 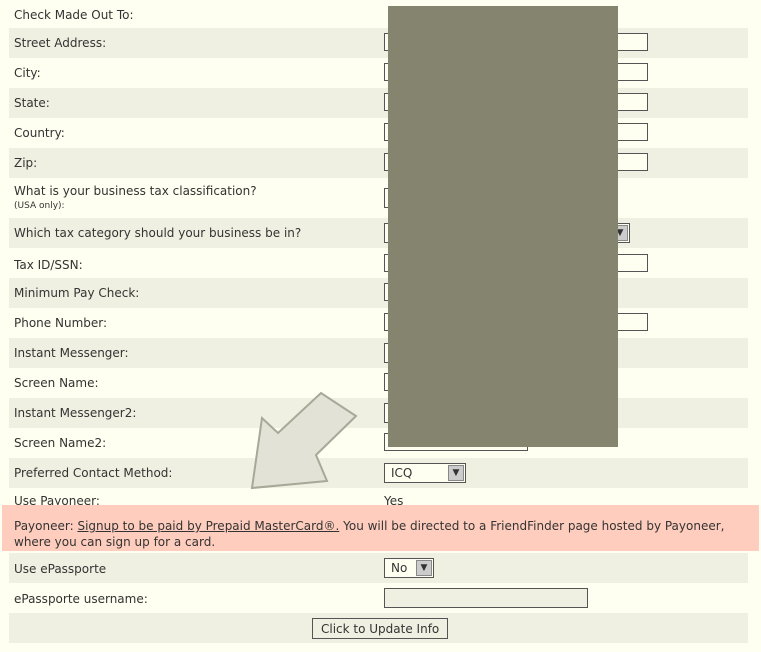 What do you see at coordinates (380, 628) in the screenshot?
I see `update-info-button: Click to Update Info` at bounding box center [380, 628].